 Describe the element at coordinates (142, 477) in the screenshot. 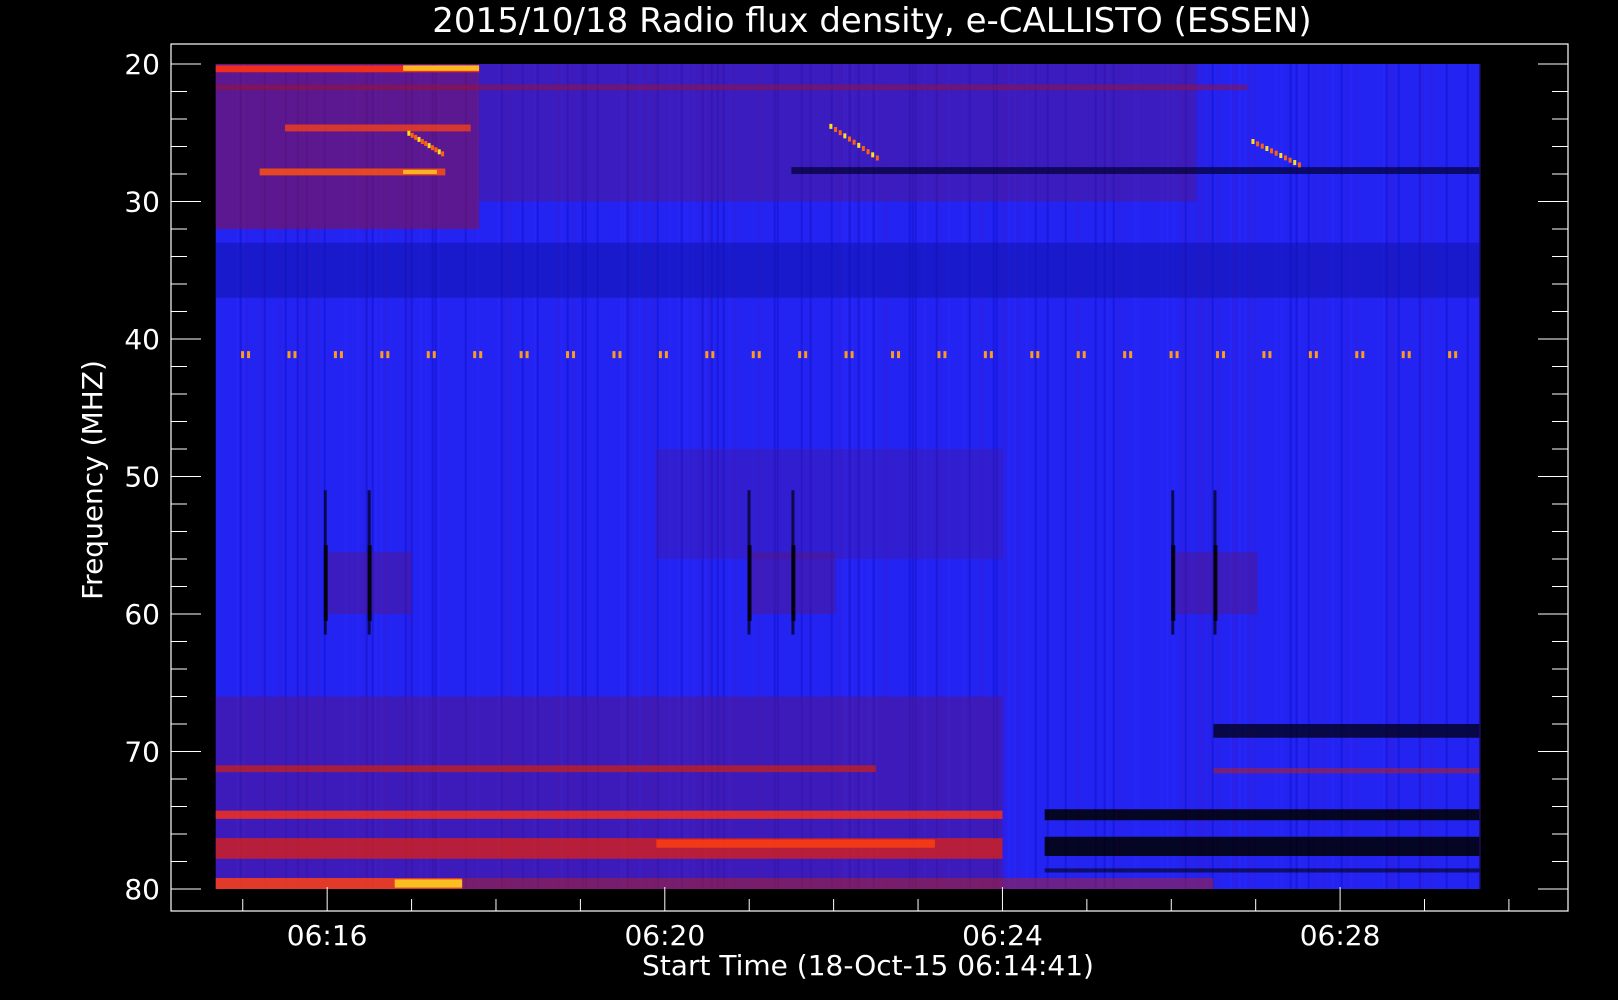

I see `y-tick-label: 50` at that location.